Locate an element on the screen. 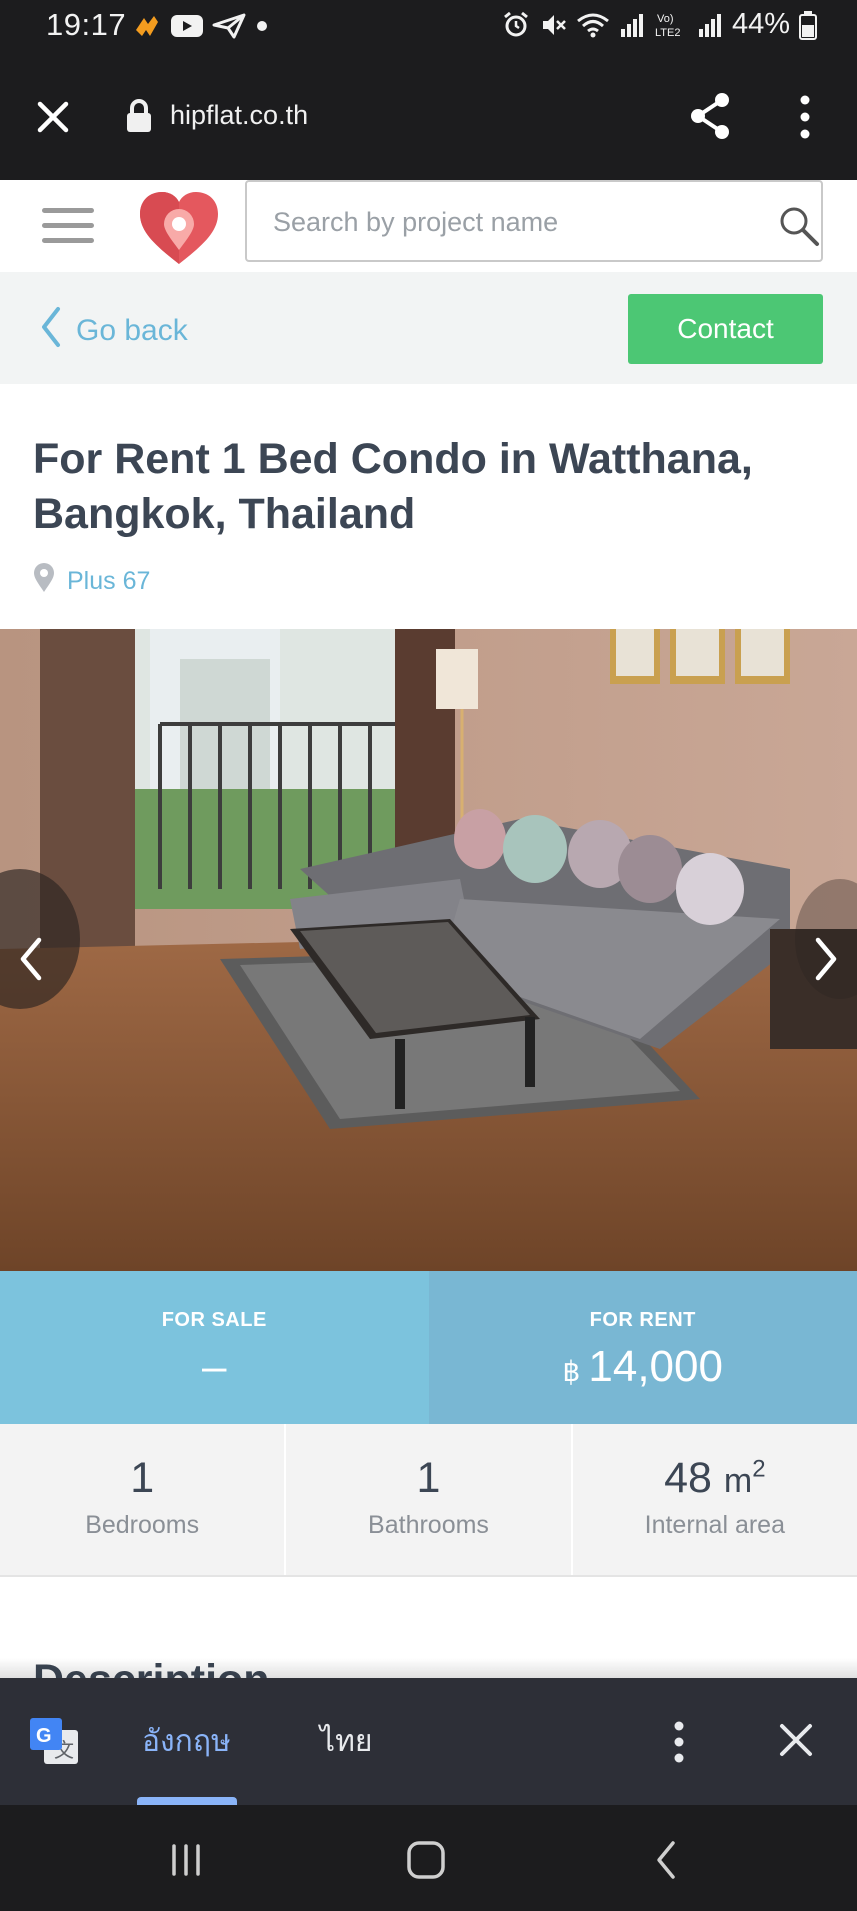 The width and height of the screenshot is (857, 1911). go-back-label: Go back is located at coordinates (132, 330).